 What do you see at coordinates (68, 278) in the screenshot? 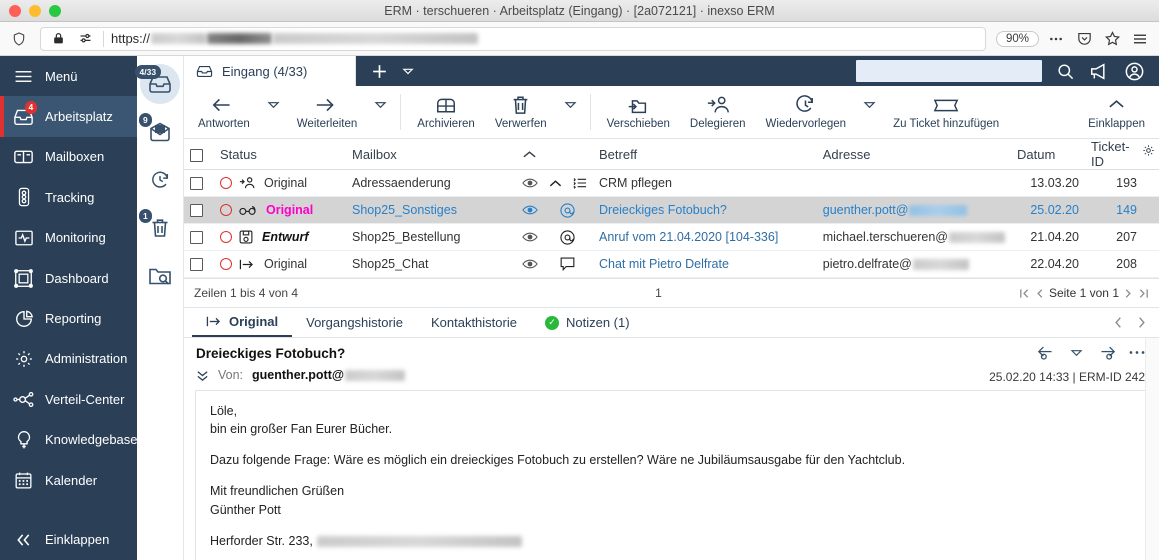
I see `sidebar-item-dashboard: Dashboard` at bounding box center [68, 278].